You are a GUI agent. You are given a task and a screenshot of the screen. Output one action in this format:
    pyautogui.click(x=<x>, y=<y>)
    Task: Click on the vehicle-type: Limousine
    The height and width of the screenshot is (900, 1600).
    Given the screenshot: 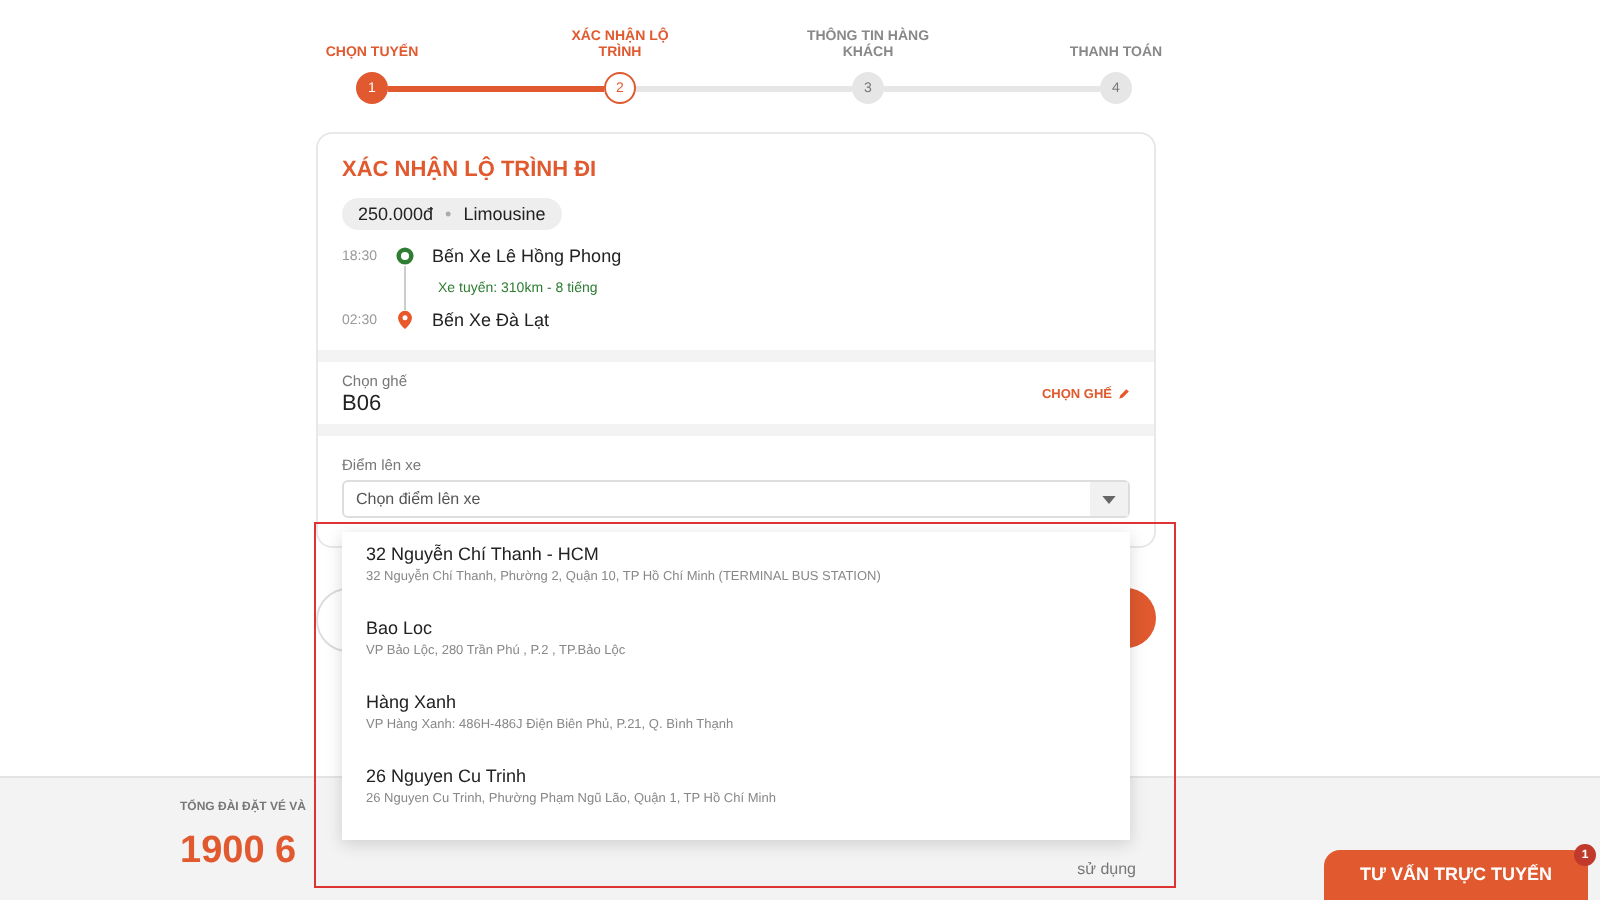 What is the action you would take?
    pyautogui.click(x=504, y=214)
    